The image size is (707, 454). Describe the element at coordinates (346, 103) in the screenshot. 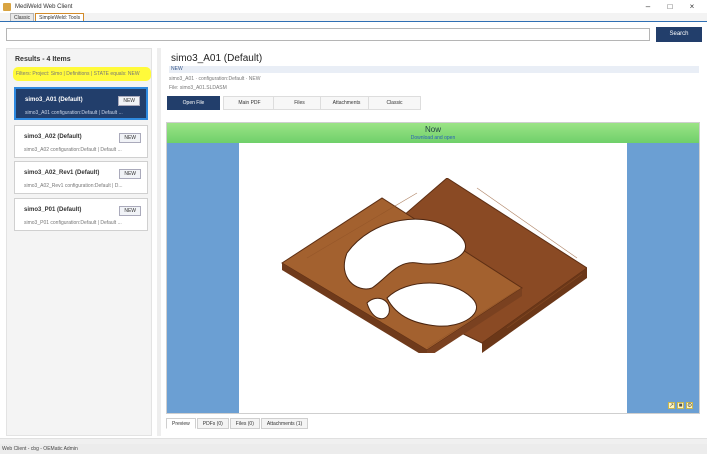

I see `attachments-button: Attachments` at that location.